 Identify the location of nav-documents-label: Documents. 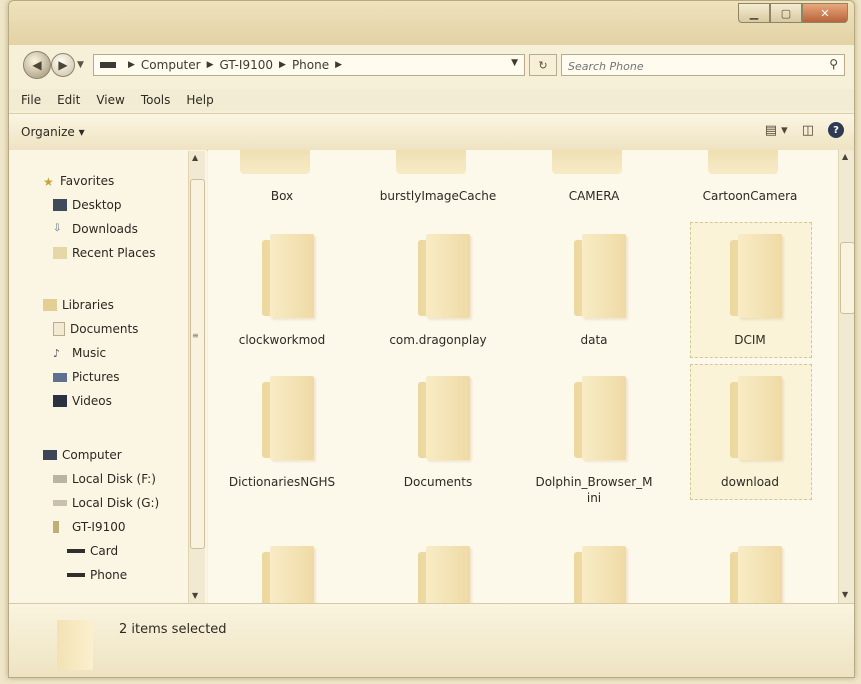
(104, 329).